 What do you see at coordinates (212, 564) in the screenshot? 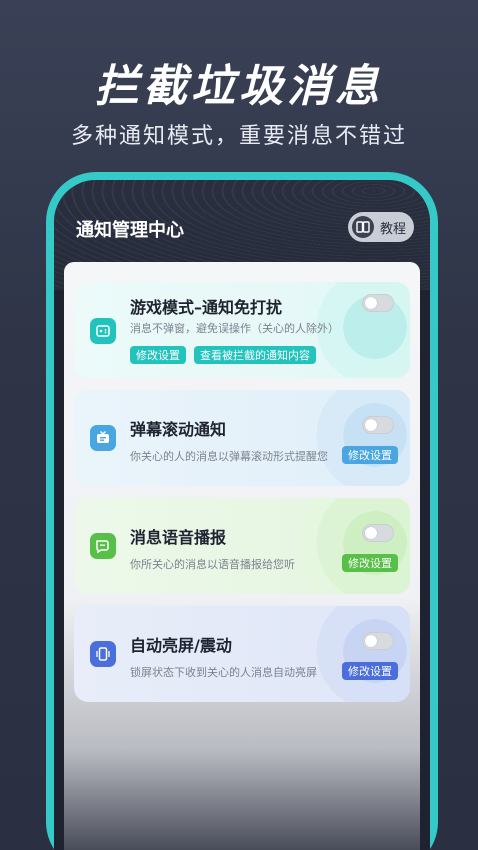
I see `card-description: 你所关心的消息以语音播报给您听` at bounding box center [212, 564].